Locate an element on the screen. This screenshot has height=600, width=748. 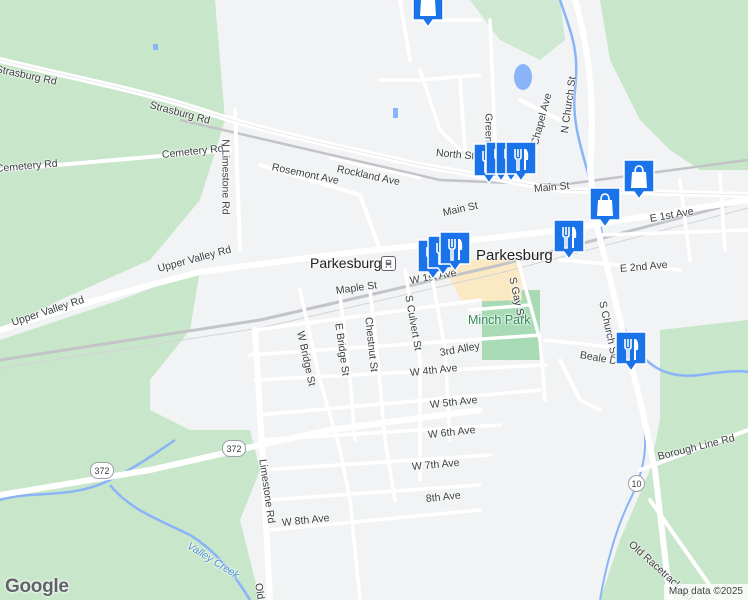
shopping-bag-marker-east is located at coordinates (639, 179).